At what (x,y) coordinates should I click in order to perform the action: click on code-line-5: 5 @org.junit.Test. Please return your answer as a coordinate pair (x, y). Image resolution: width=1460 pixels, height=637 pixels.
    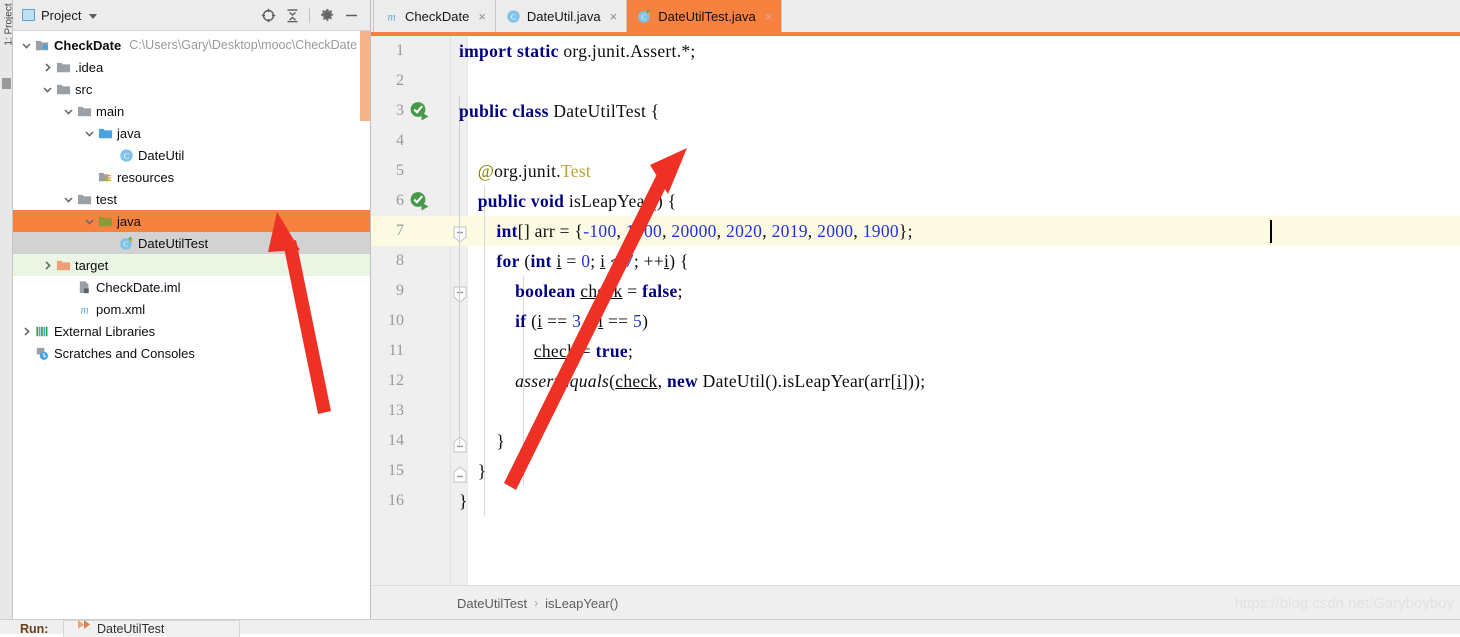
    Looking at the image, I should click on (915, 171).